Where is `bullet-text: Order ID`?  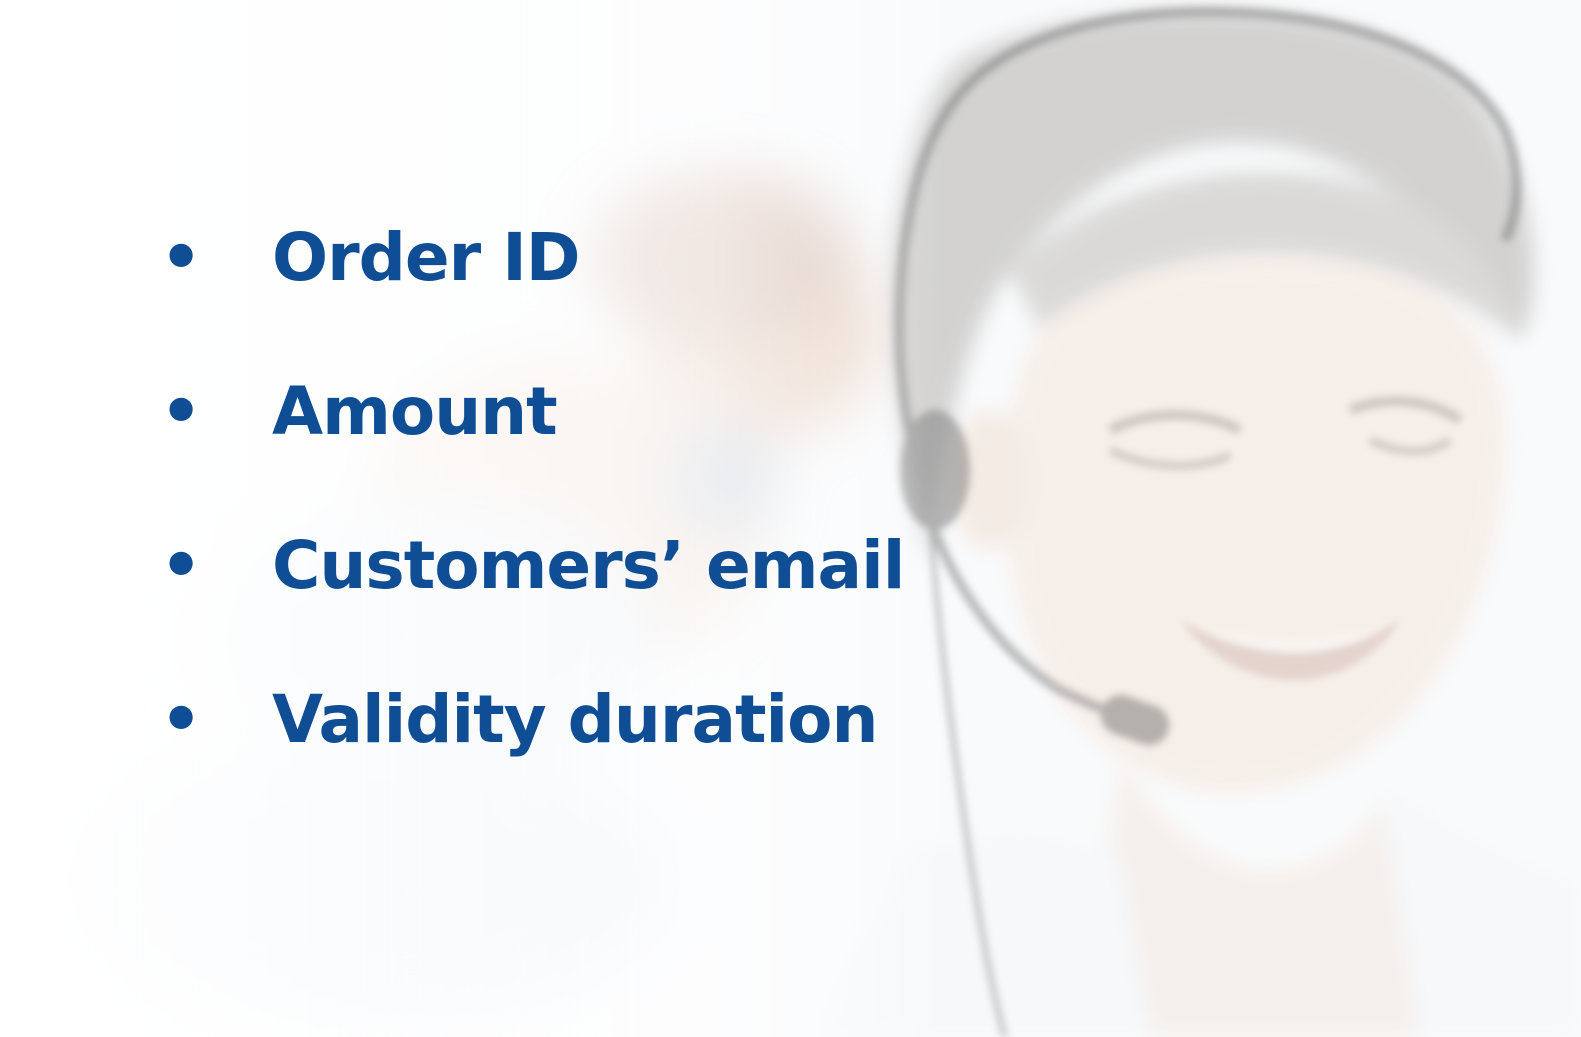
bullet-text: Order ID is located at coordinates (426, 257).